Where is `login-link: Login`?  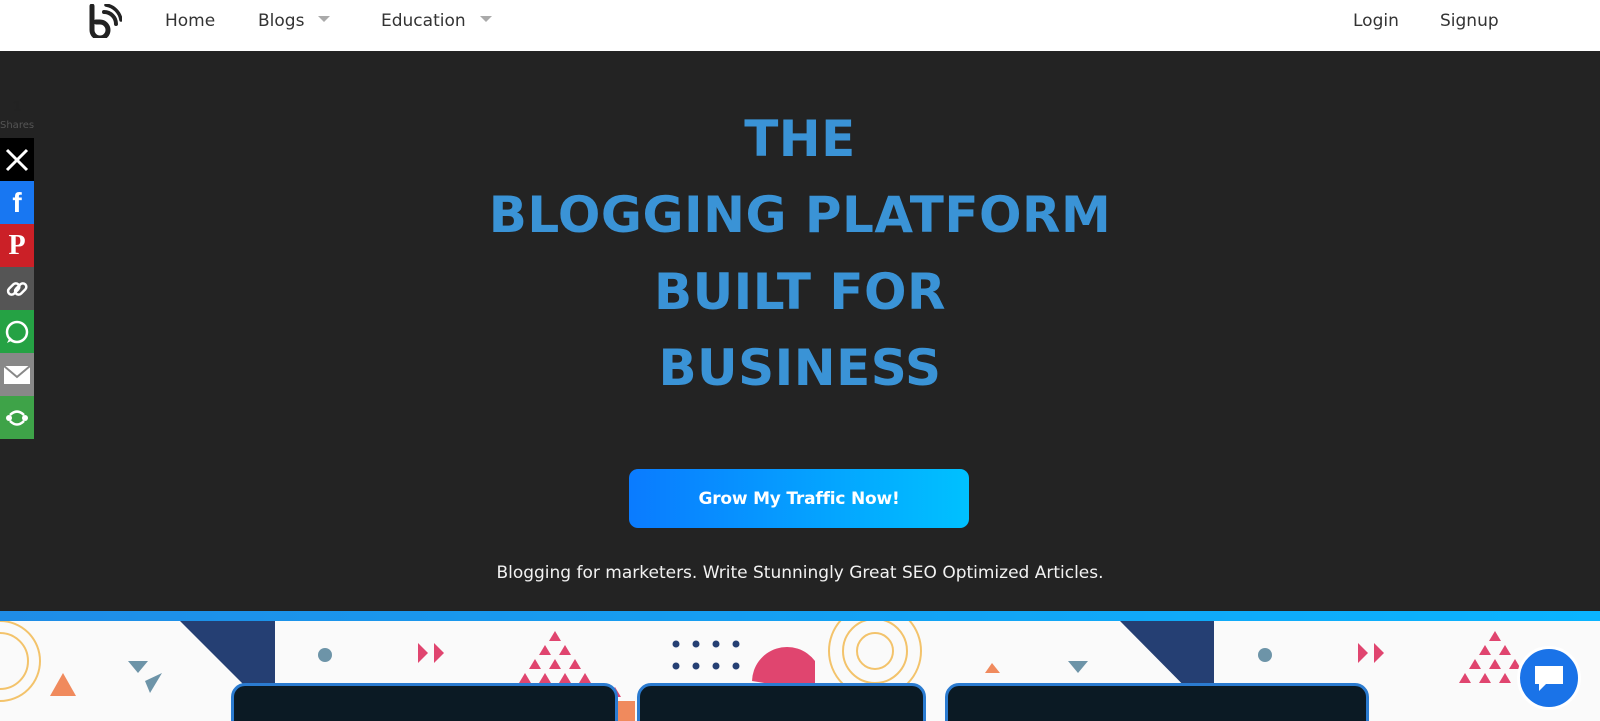
login-link: Login is located at coordinates (1376, 21).